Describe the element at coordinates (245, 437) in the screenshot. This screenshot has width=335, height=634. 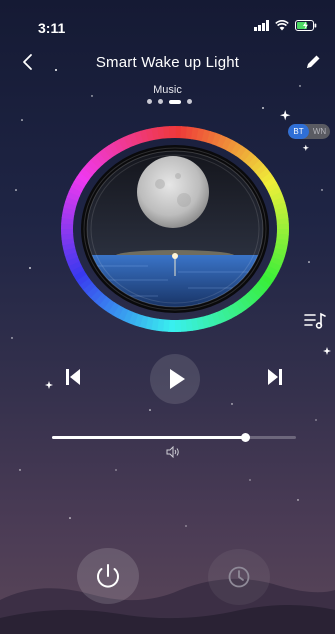
I see `volume-thumb` at that location.